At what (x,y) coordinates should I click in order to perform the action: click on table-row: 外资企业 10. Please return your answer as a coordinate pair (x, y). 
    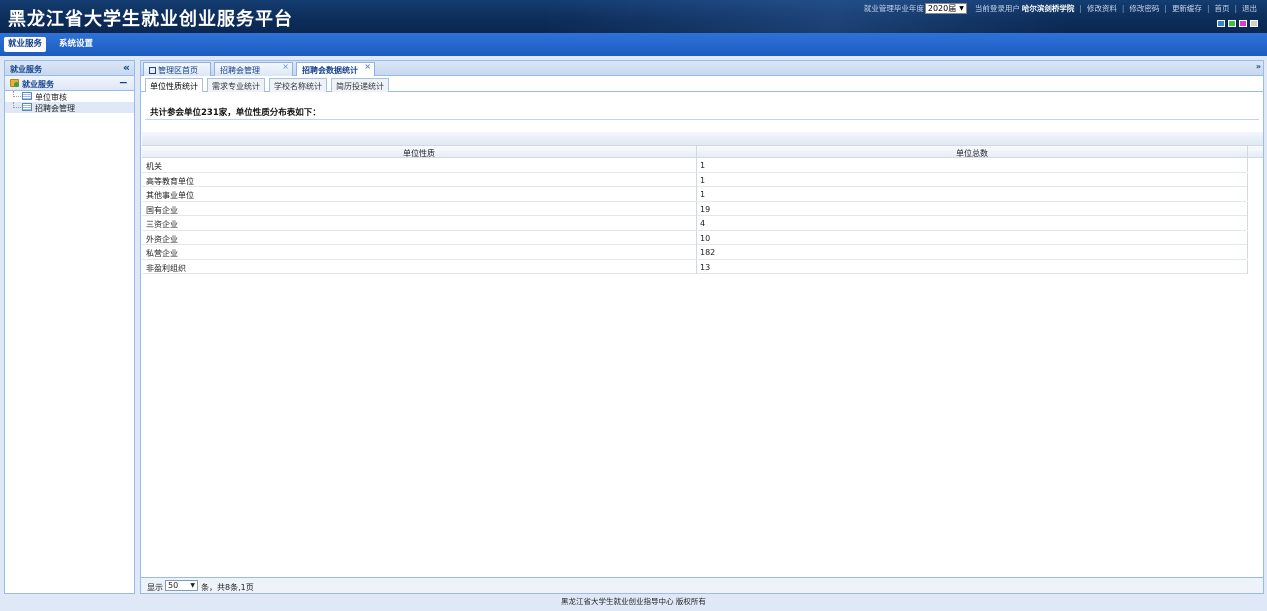
    Looking at the image, I should click on (695, 237).